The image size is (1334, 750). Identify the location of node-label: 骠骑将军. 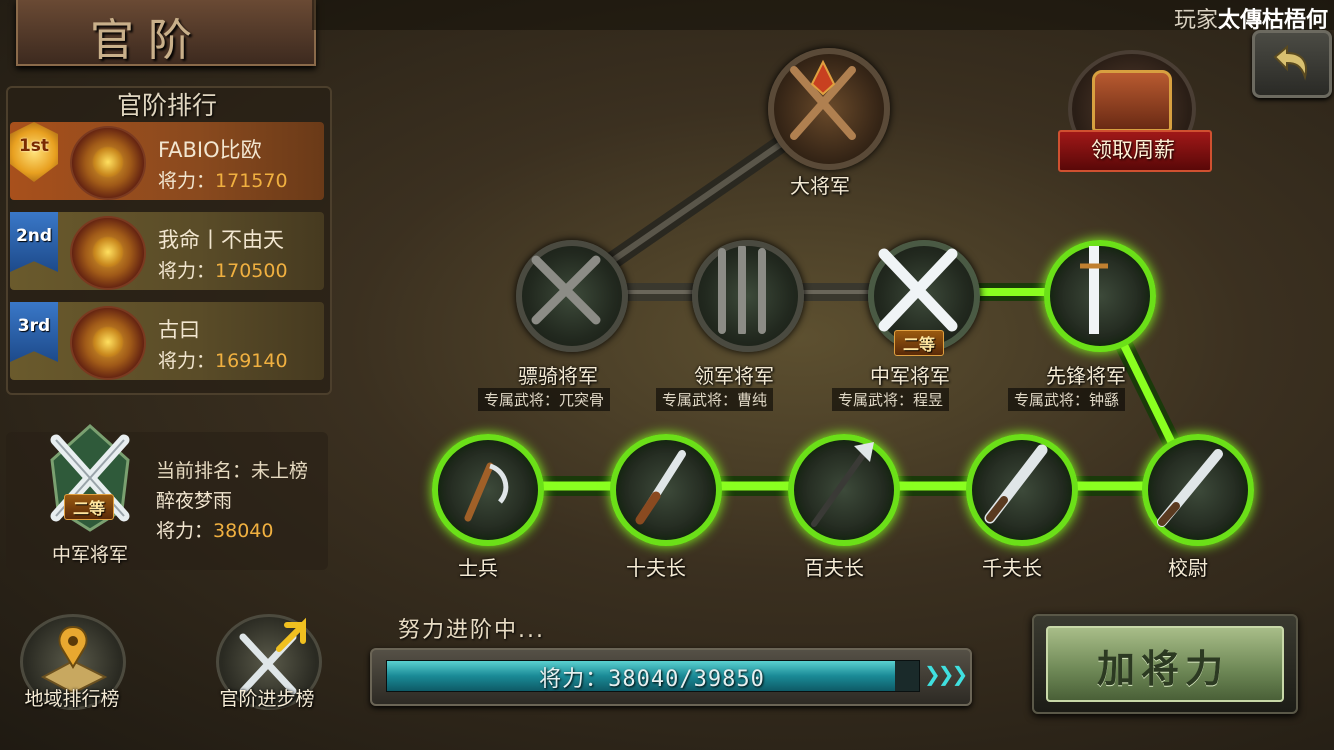
(558, 376).